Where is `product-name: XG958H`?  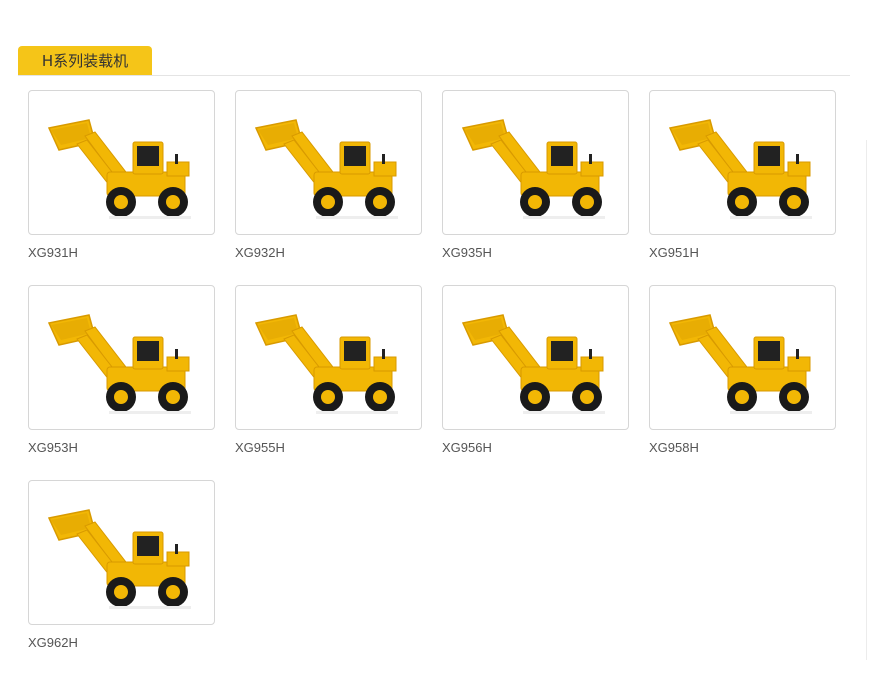 product-name: XG958H is located at coordinates (742, 448).